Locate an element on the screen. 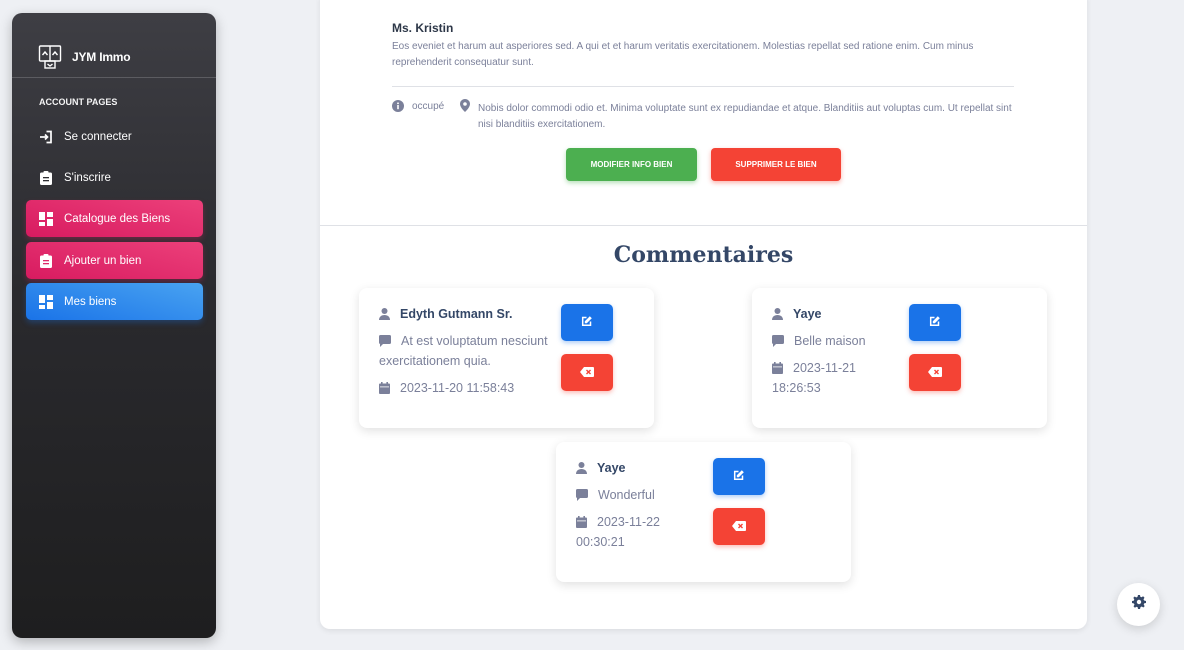 The width and height of the screenshot is (1184, 650). comment-date: 2023-11-22 is located at coordinates (629, 522).